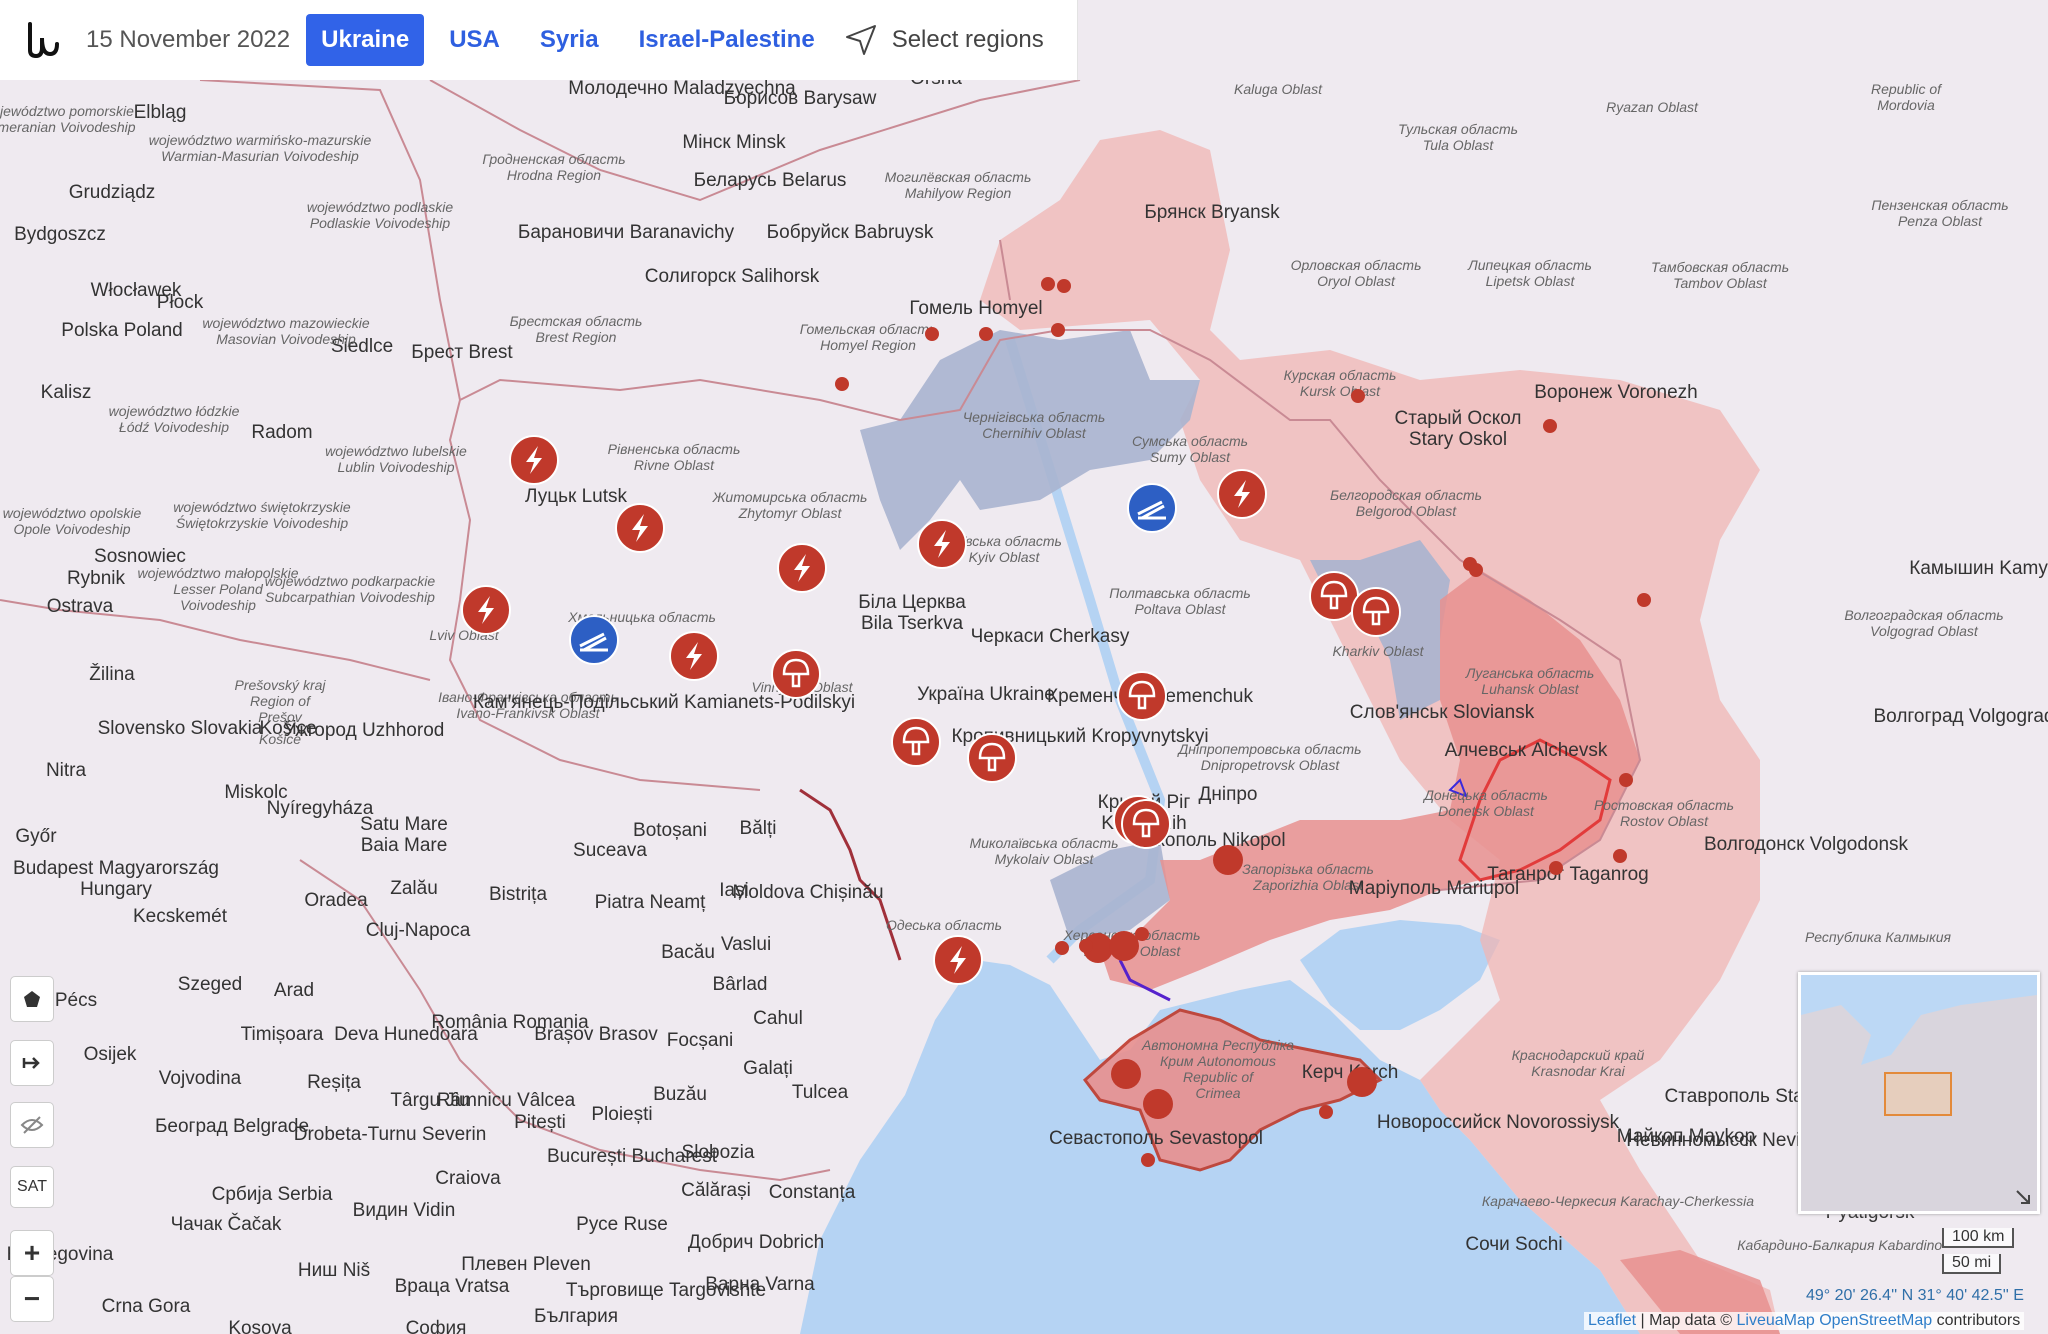  What do you see at coordinates (32, 1187) in the screenshot?
I see `satellite-toggle: SAT` at bounding box center [32, 1187].